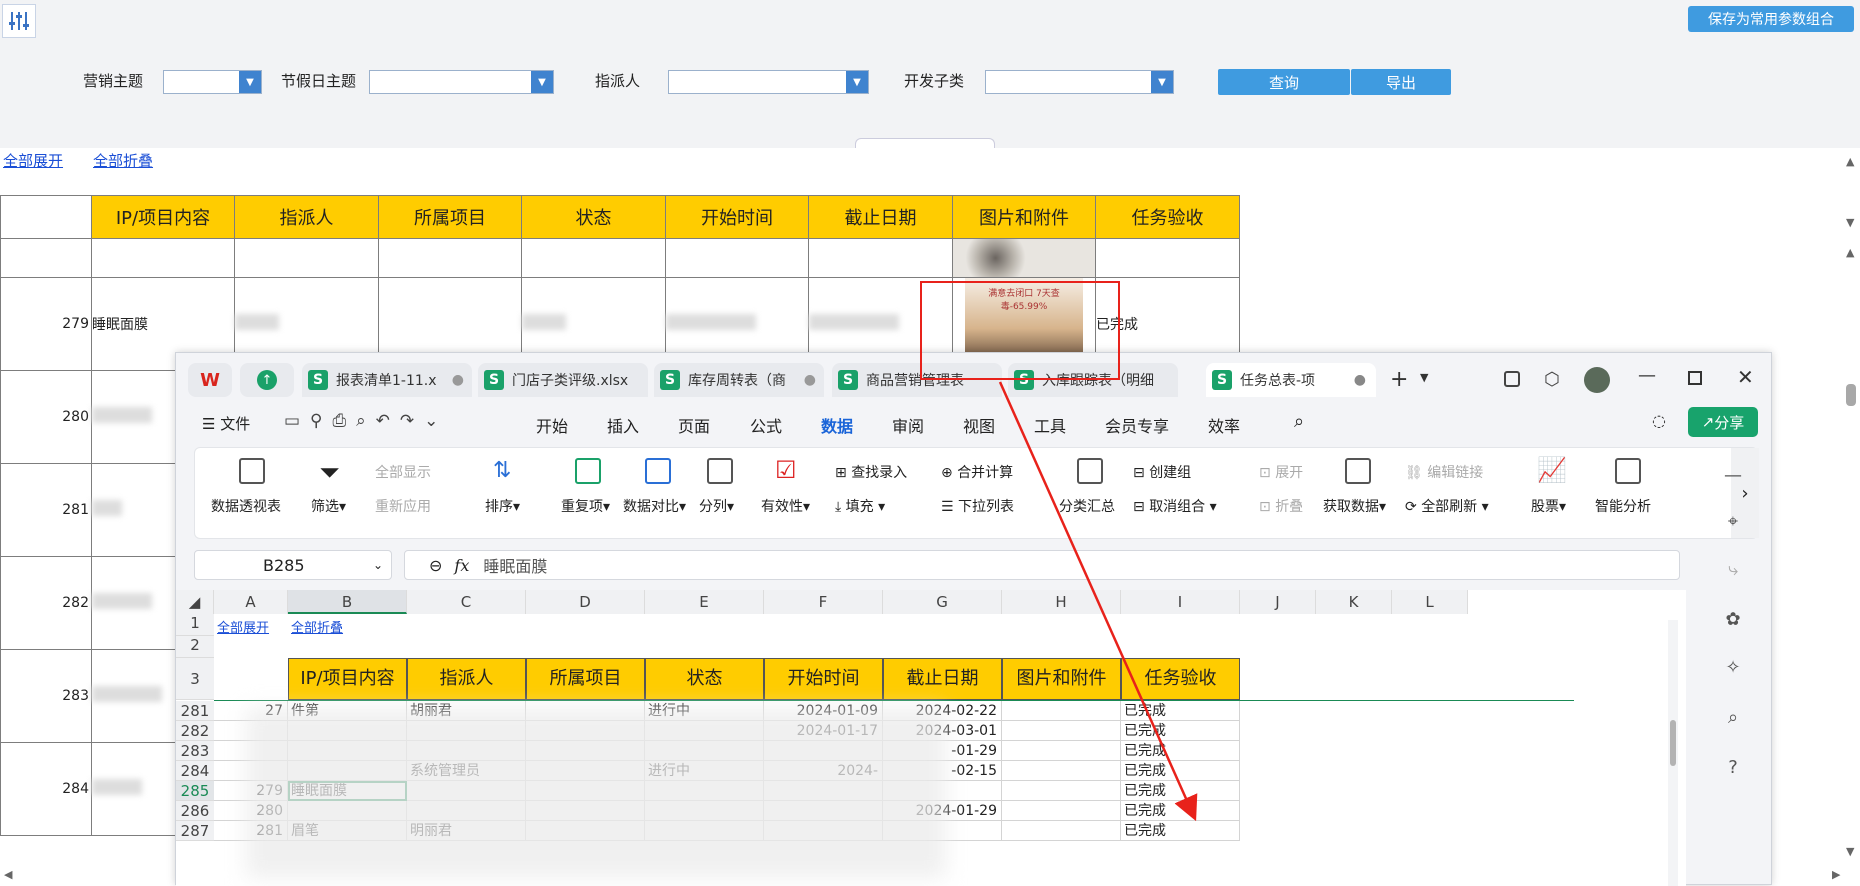 Image resolution: width=1860 pixels, height=886 pixels. Describe the element at coordinates (768, 82) in the screenshot. I see `assignee-select: ▼` at that location.